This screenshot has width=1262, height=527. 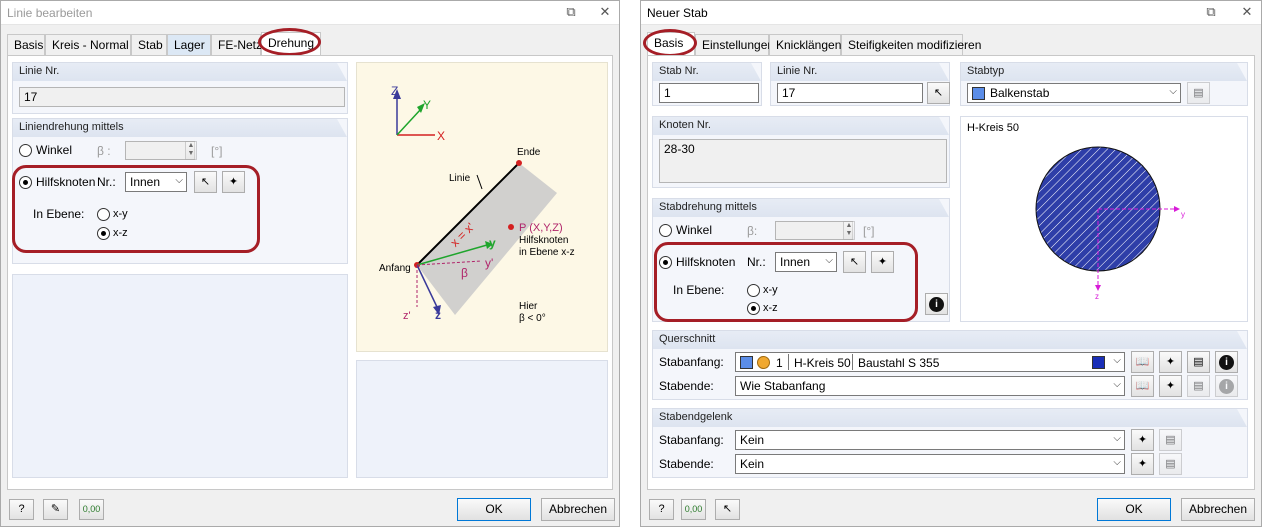 I want to click on title-bar: Neuer Stab ⧉ ✕, so click(x=951, y=13).